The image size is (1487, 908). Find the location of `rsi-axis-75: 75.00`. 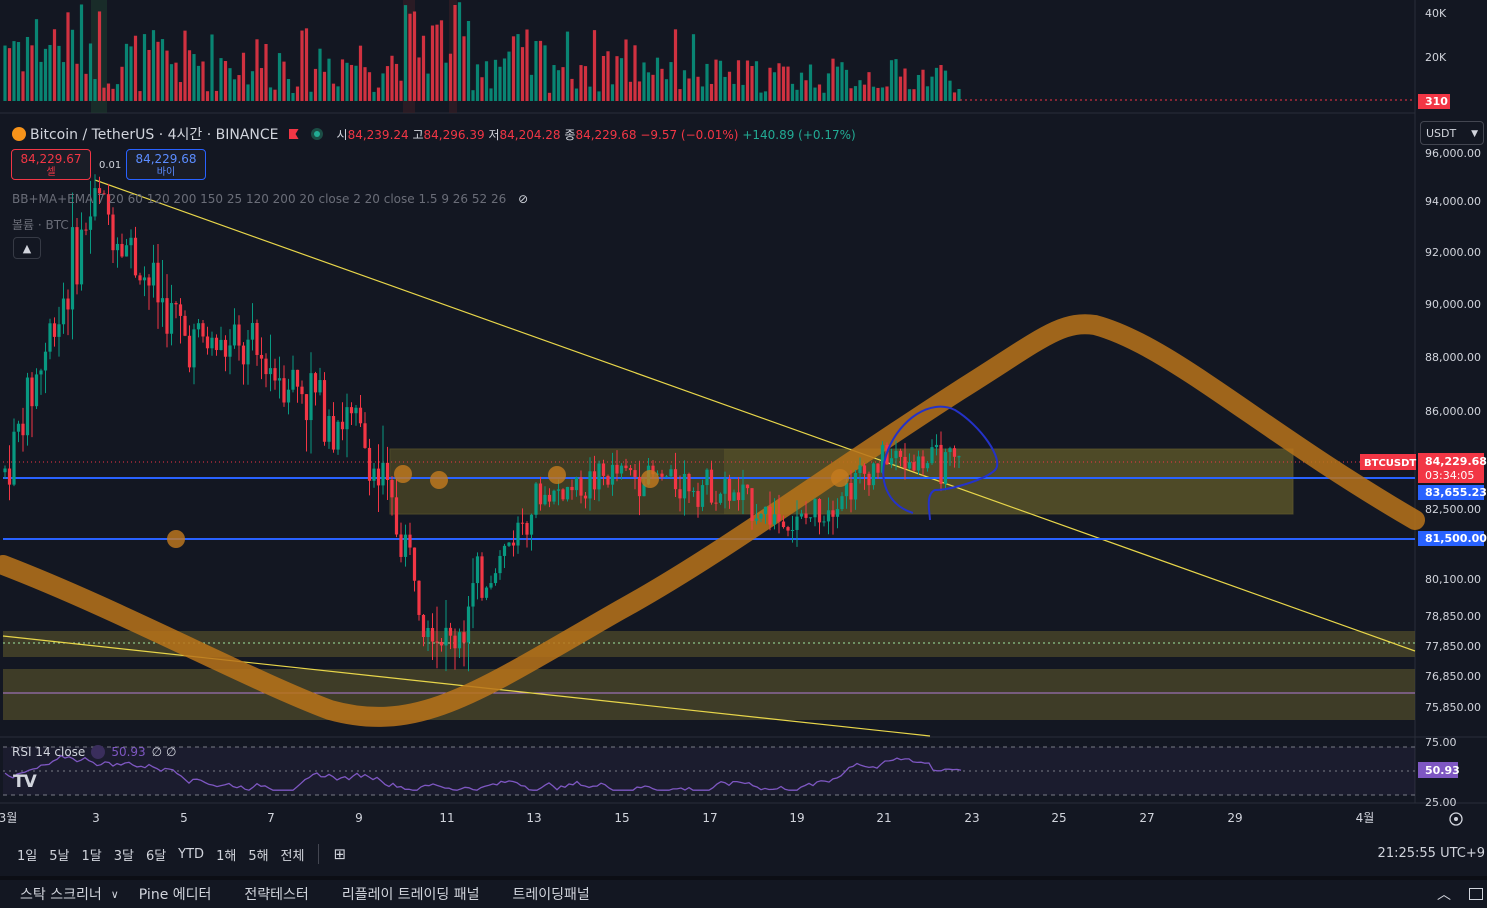

rsi-axis-75: 75.00 is located at coordinates (1441, 742).